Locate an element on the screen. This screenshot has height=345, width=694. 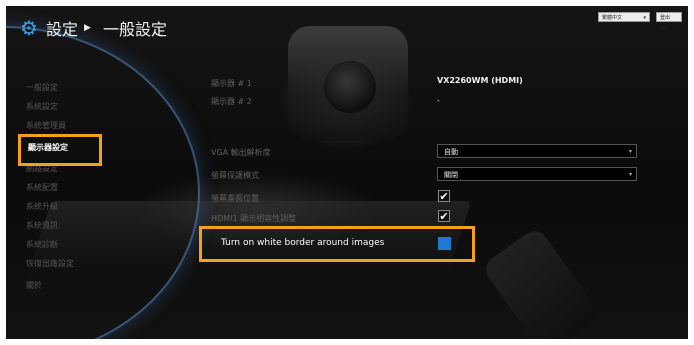
overscan-checkbox: ✔ is located at coordinates (444, 196).